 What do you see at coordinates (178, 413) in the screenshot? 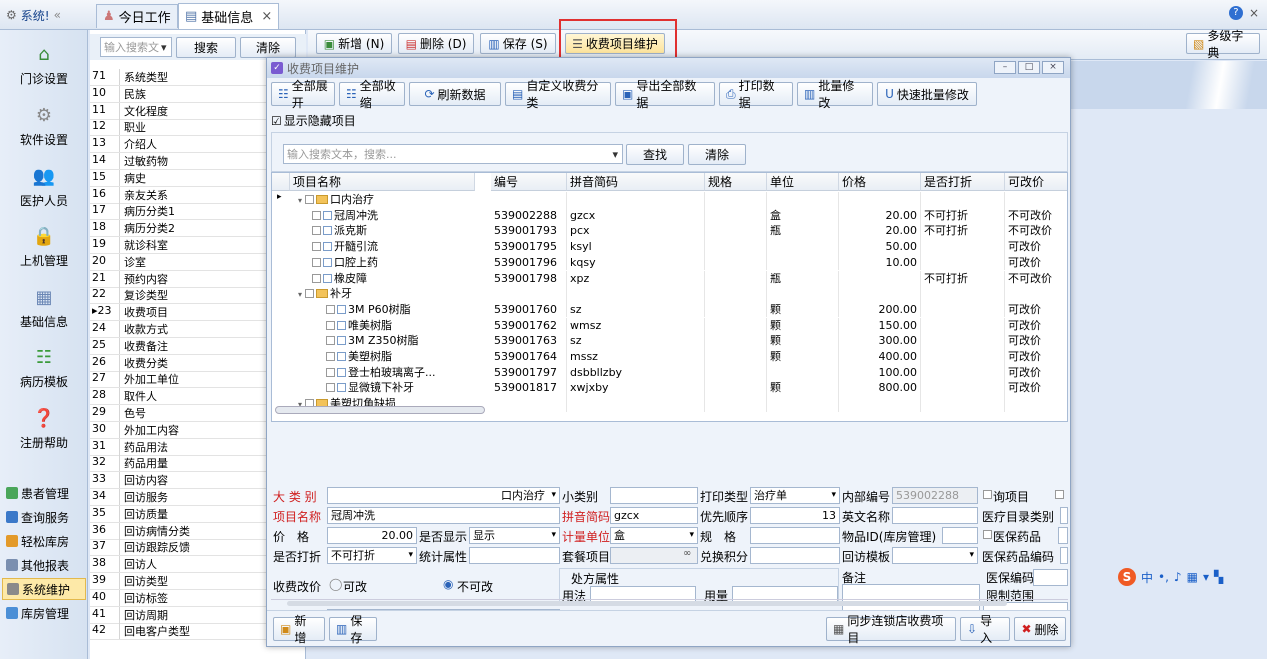
I see `table-row: 29 色号` at bounding box center [178, 413].